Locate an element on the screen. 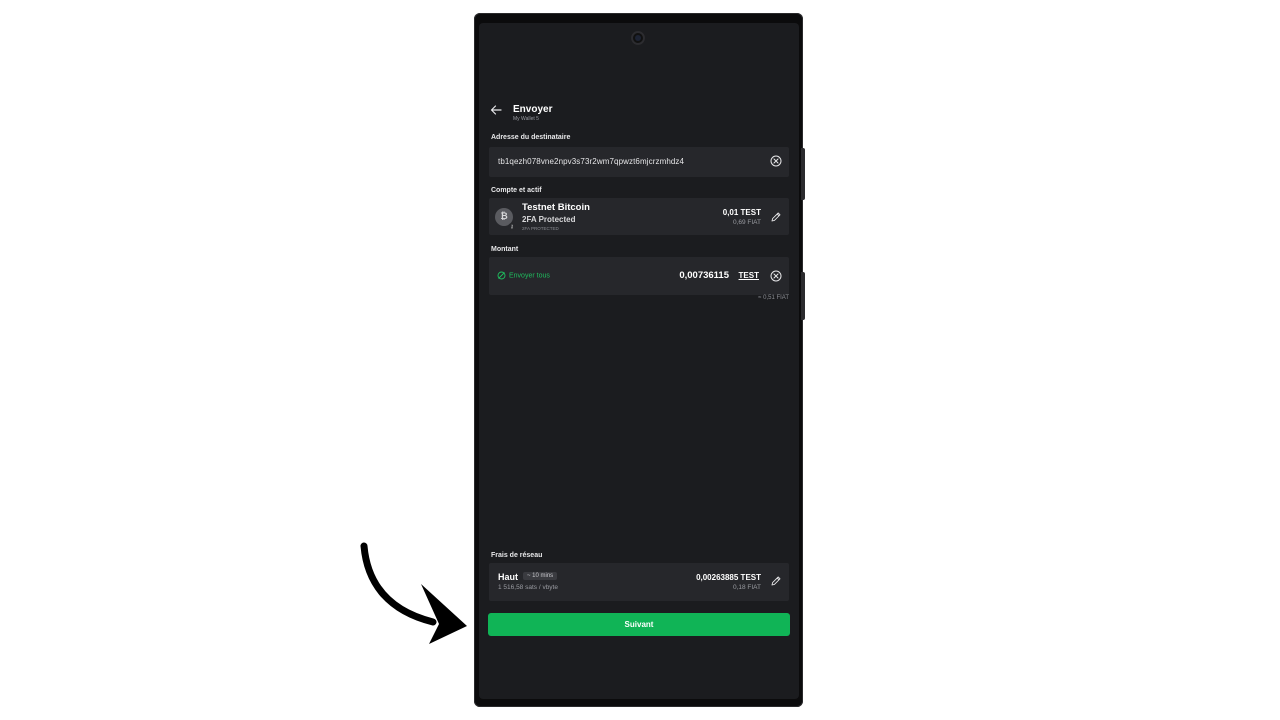 The width and height of the screenshot is (1280, 720). account-type-tag: 2FA PROTECTED is located at coordinates (540, 228).